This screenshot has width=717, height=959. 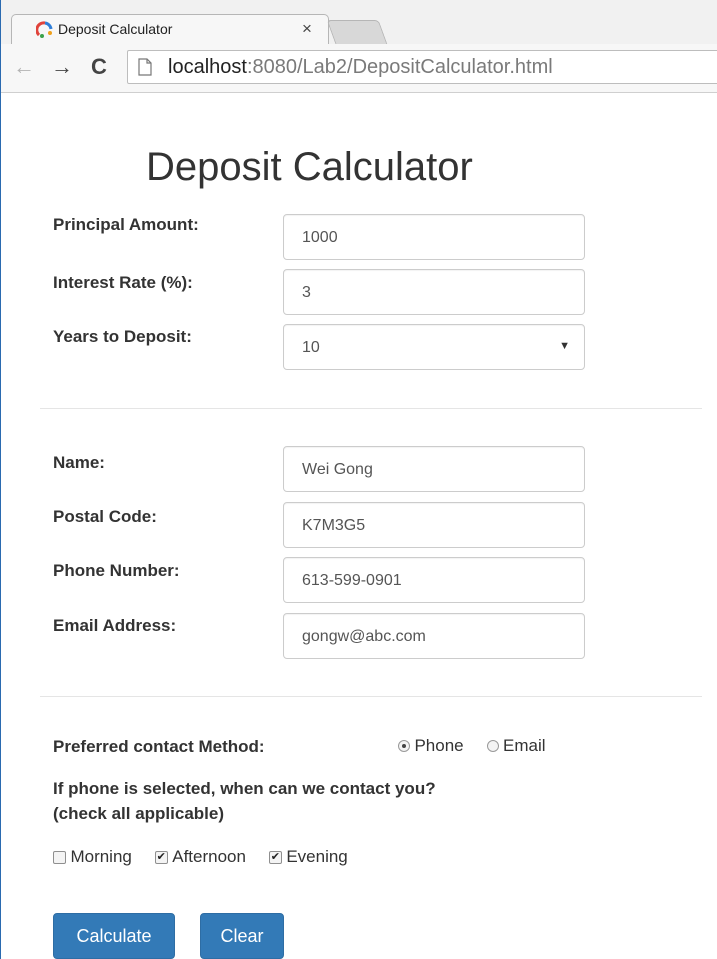 What do you see at coordinates (472, 746) in the screenshot?
I see `contact-method-options: Phone Email` at bounding box center [472, 746].